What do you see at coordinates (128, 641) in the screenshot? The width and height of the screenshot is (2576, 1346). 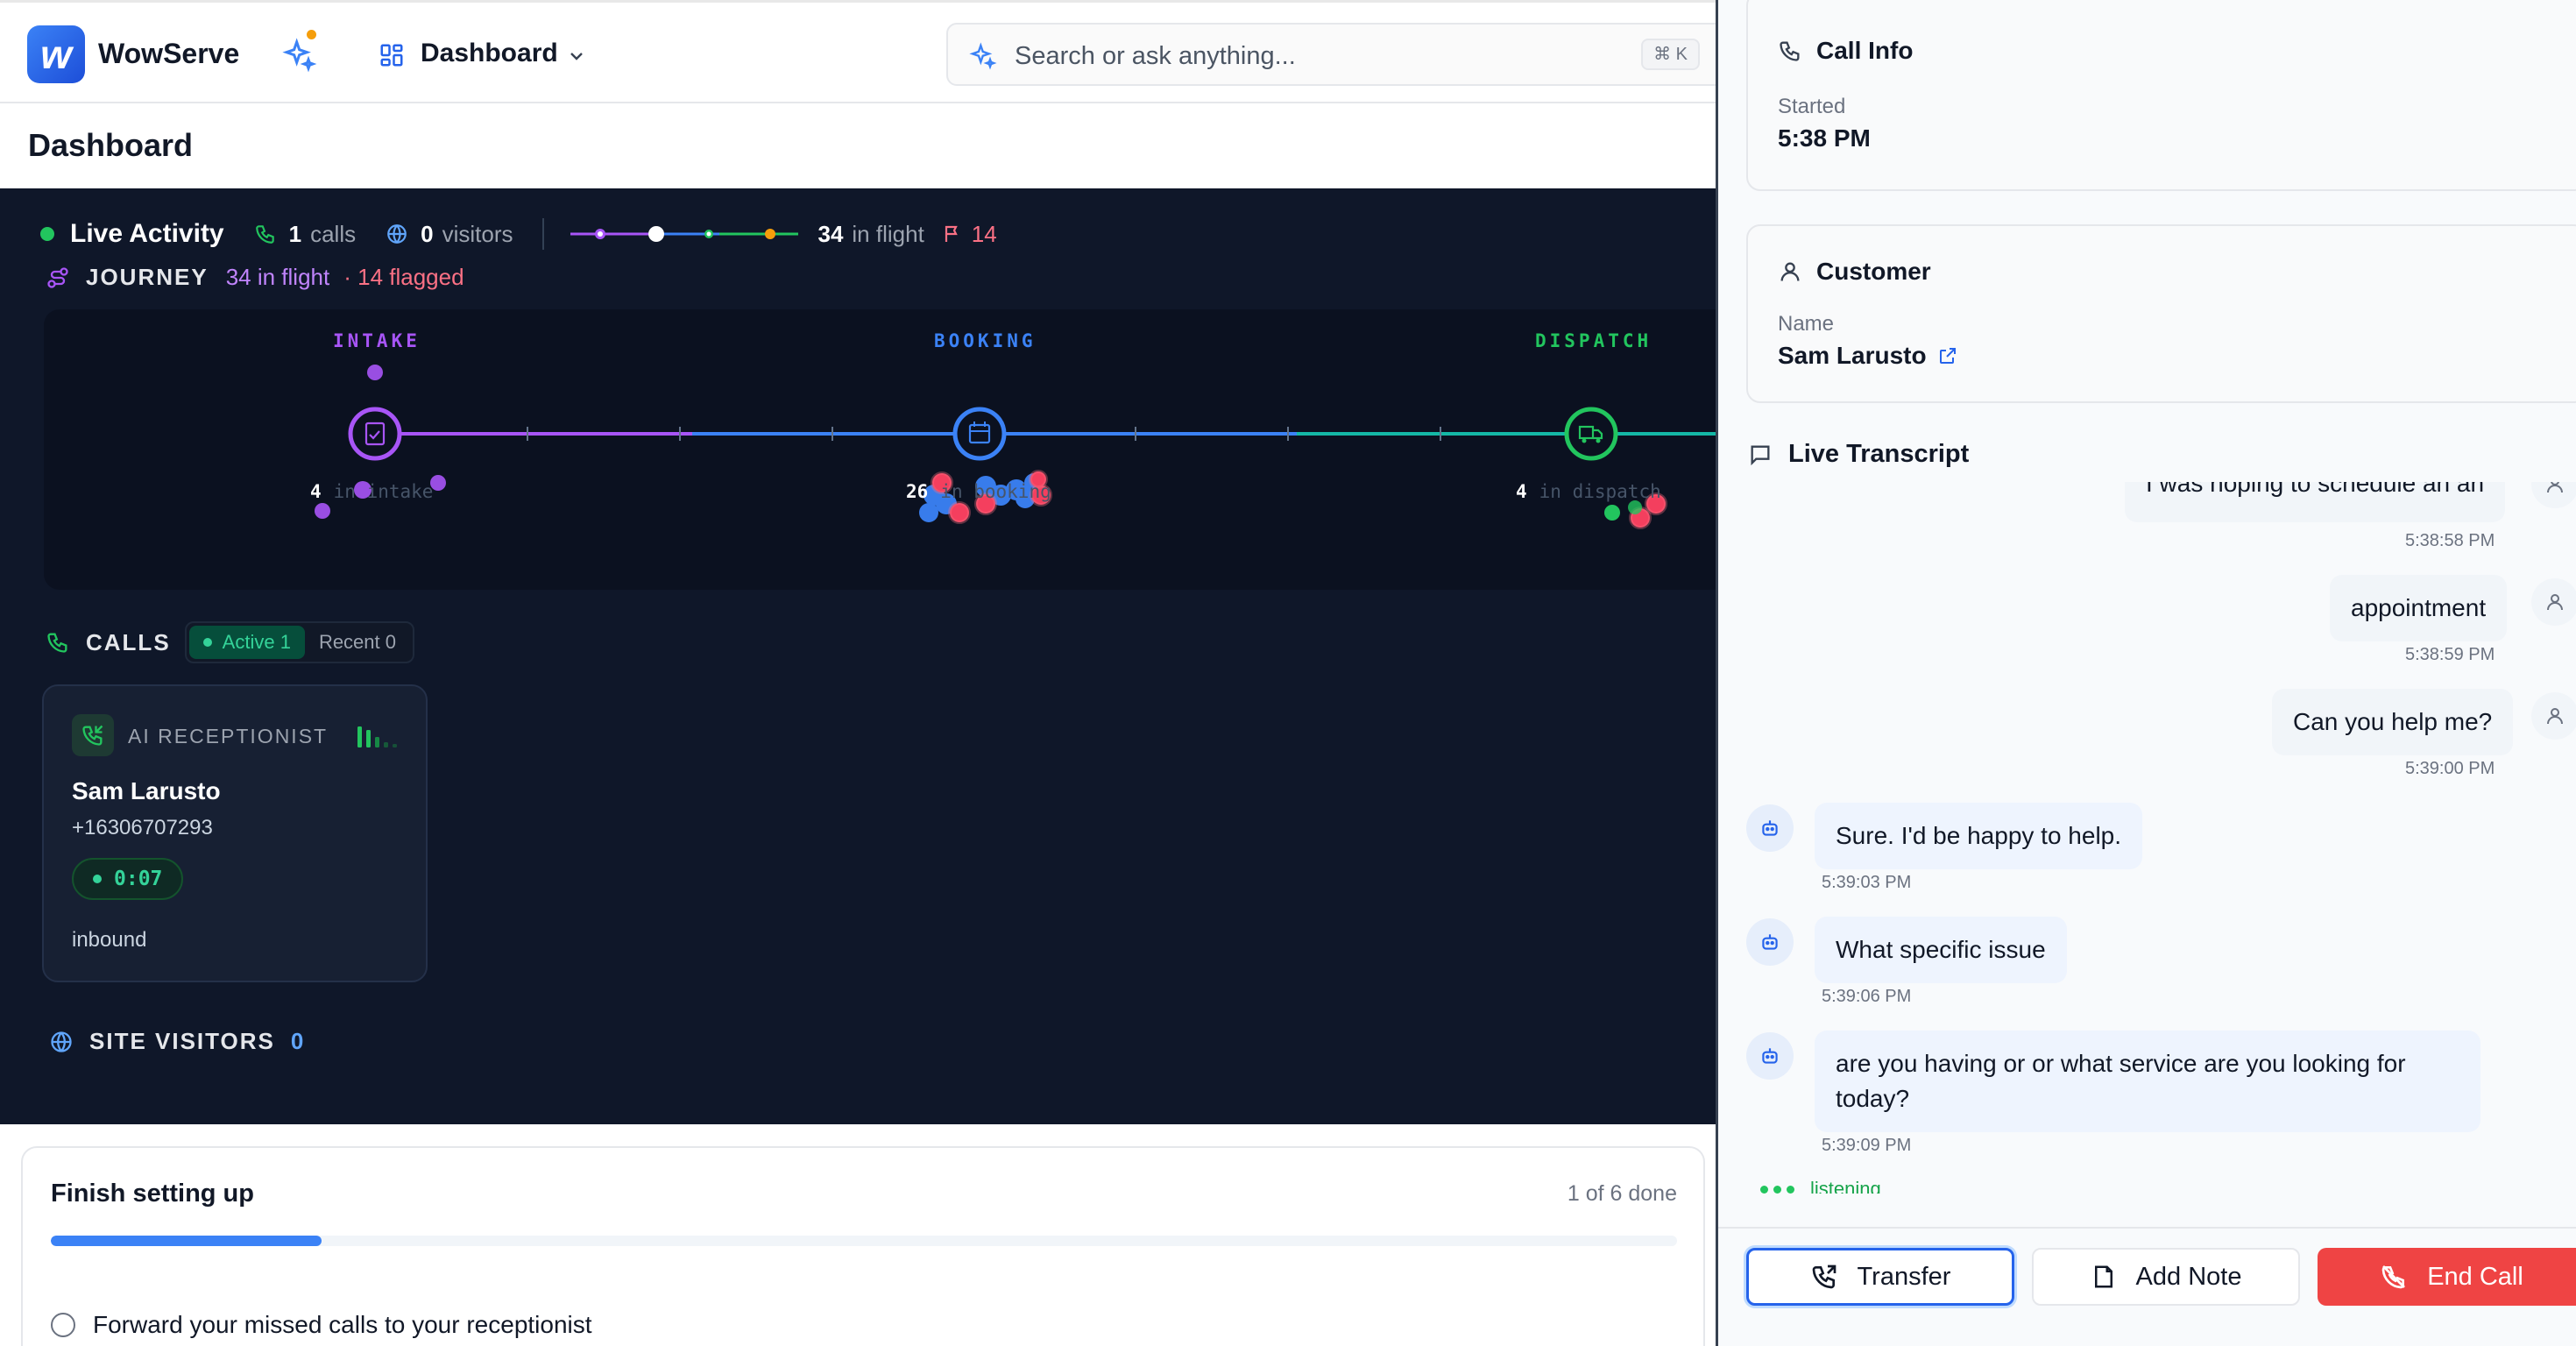 I see `calls-title: CALLS` at bounding box center [128, 641].